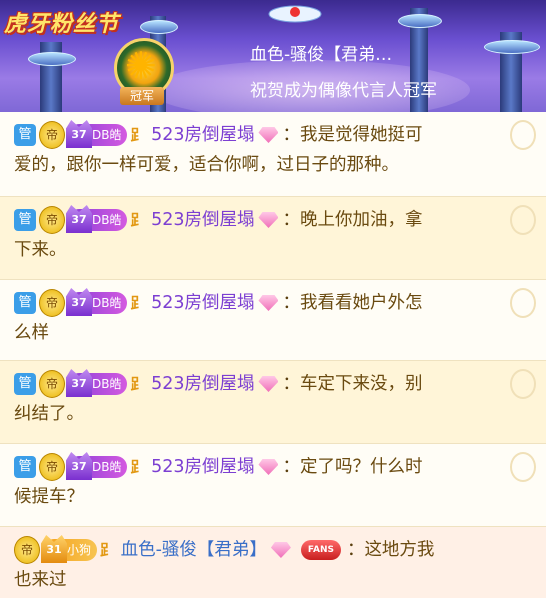 This screenshot has width=546, height=598. What do you see at coordinates (194, 550) in the screenshot?
I see `username: 血色-骚俊【君弟】` at bounding box center [194, 550].